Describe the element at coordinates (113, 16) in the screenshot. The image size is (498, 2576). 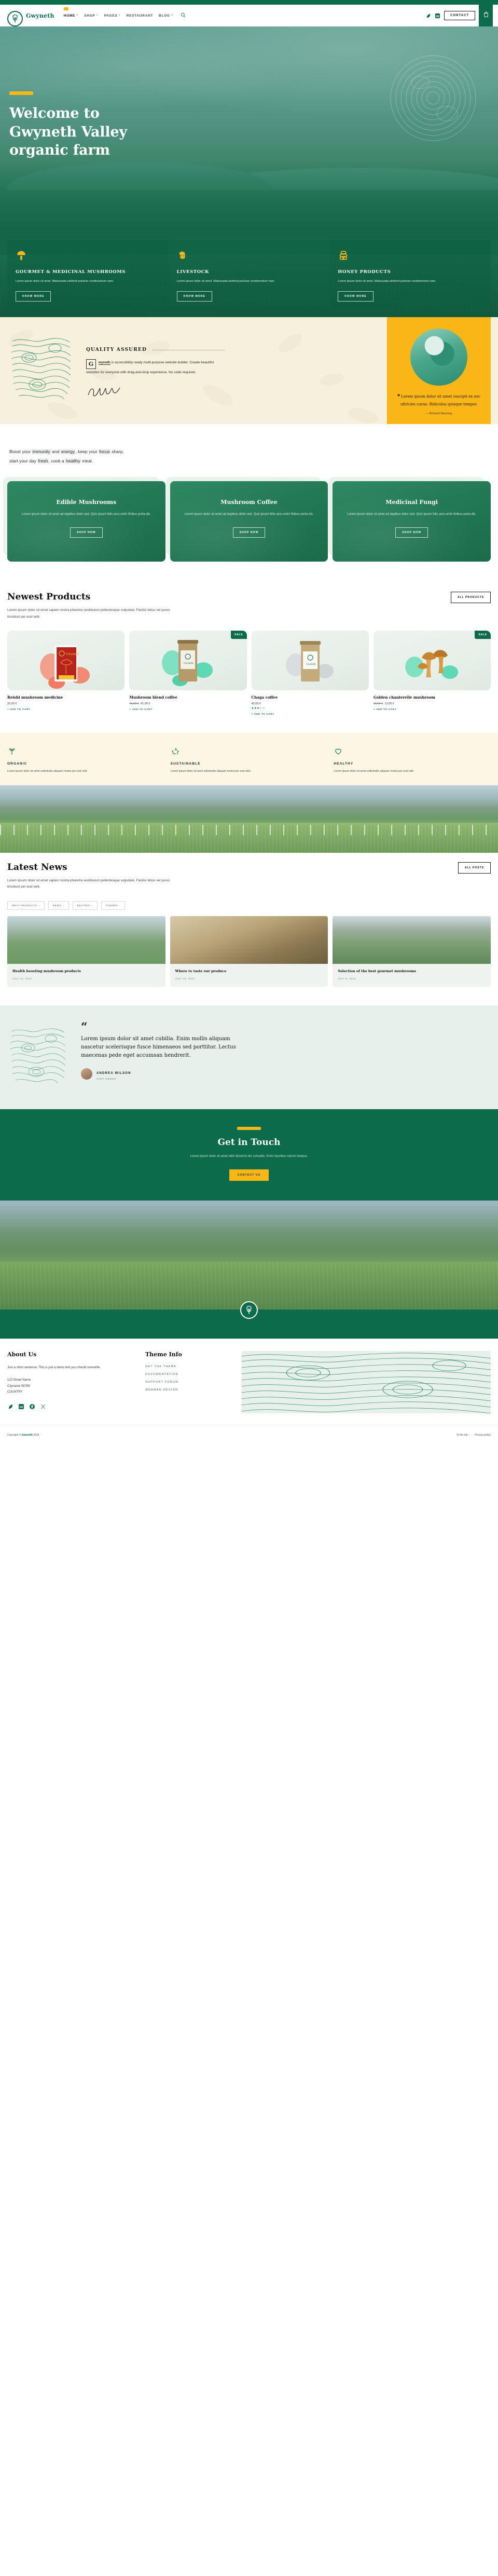
I see `nav-item-pages: PAGES +` at that location.